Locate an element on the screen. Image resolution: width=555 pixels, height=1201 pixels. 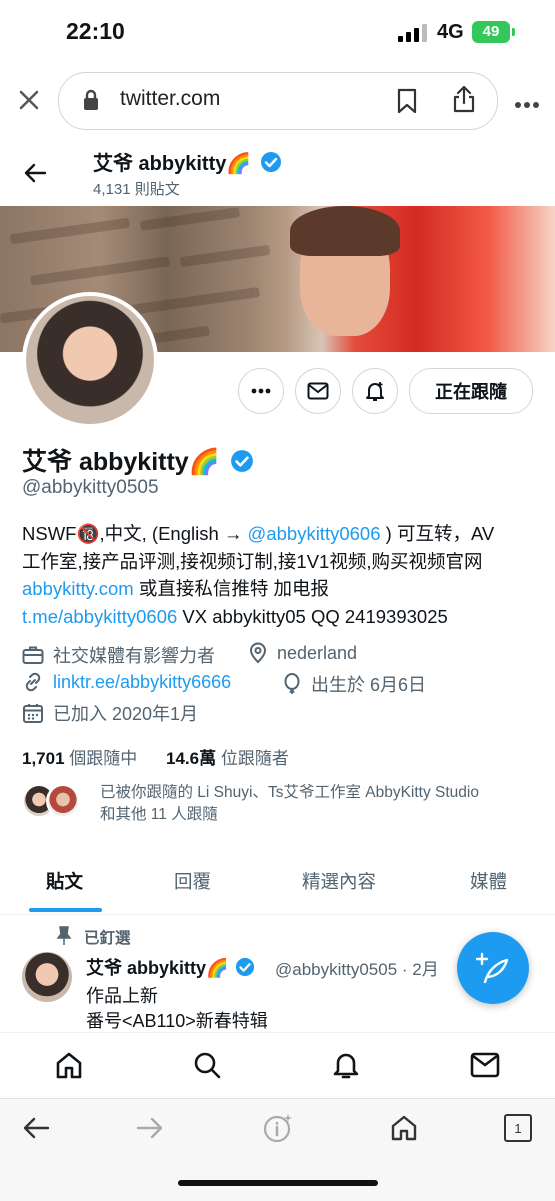
bell-icon is located at coordinates (346, 1065).